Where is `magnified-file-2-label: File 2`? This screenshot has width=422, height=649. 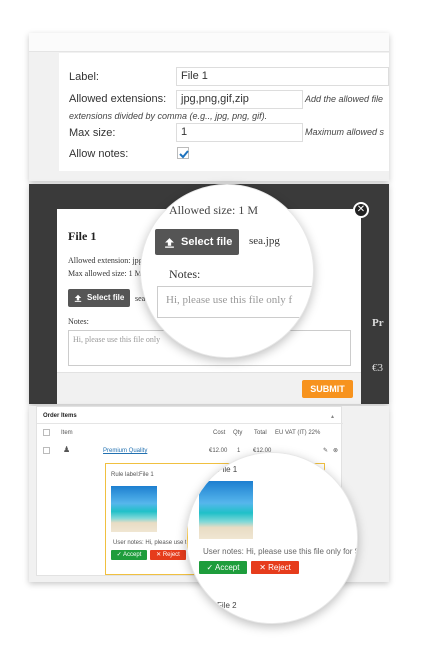 magnified-file-2-label: File 2 is located at coordinates (227, 605).